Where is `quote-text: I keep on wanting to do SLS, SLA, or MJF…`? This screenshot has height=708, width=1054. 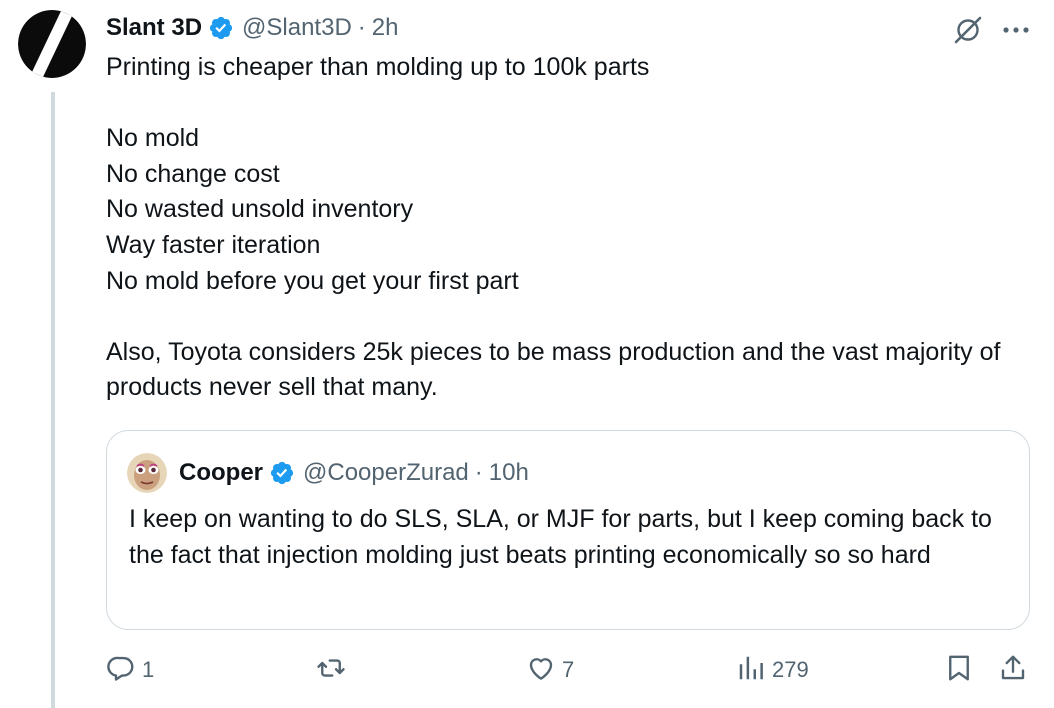 quote-text: I keep on wanting to do SLS, SLA, or MJF… is located at coordinates (560, 537).